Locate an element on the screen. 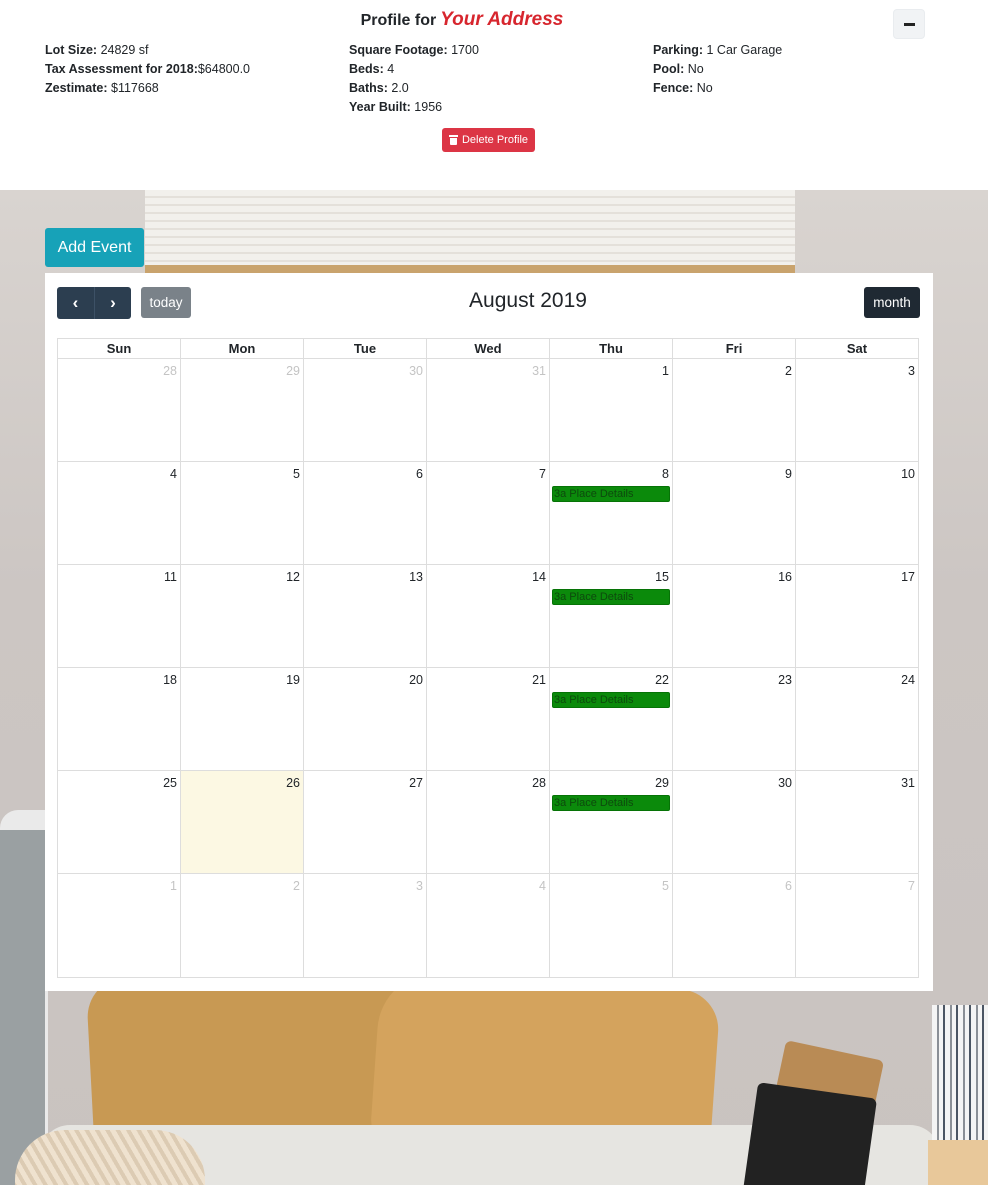 The width and height of the screenshot is (988, 1185). window-sill is located at coordinates (470, 269).